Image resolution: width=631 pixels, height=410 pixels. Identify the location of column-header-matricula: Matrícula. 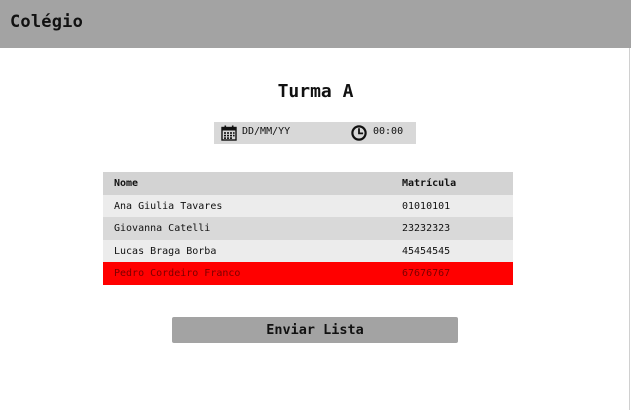
(429, 183).